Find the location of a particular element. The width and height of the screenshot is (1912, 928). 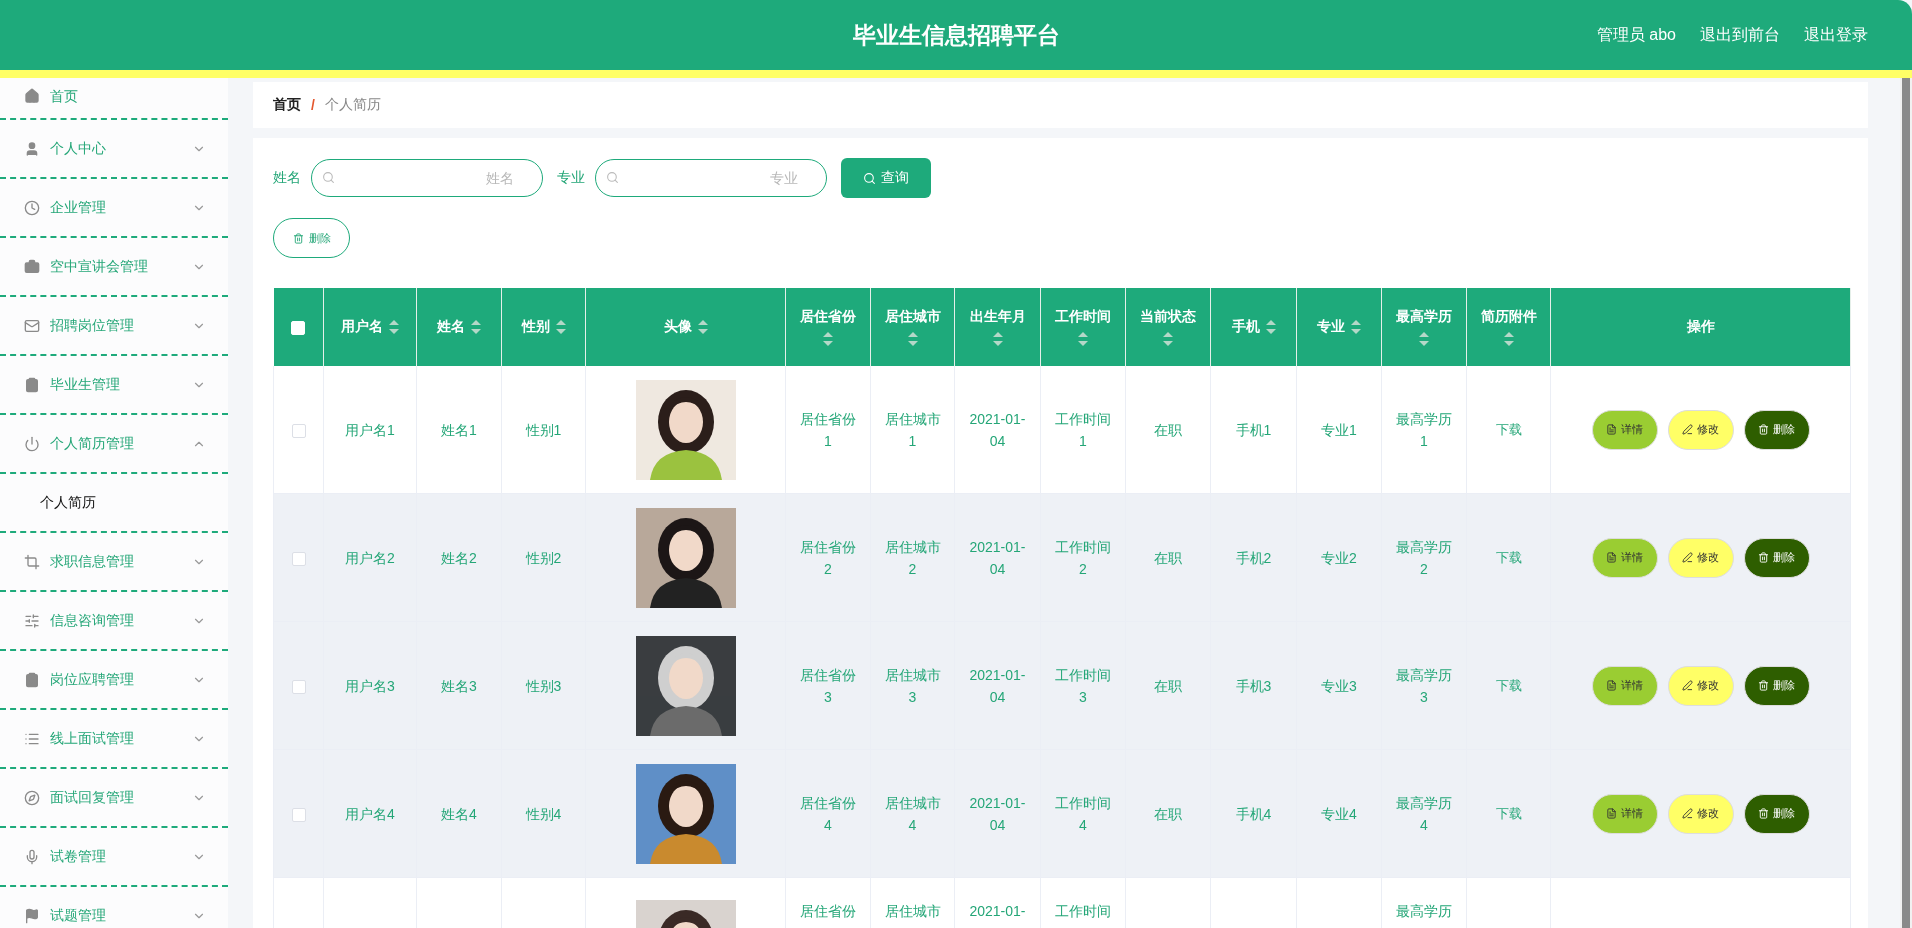

sidebar-item: 空中宣讲会管理 is located at coordinates (114, 267).